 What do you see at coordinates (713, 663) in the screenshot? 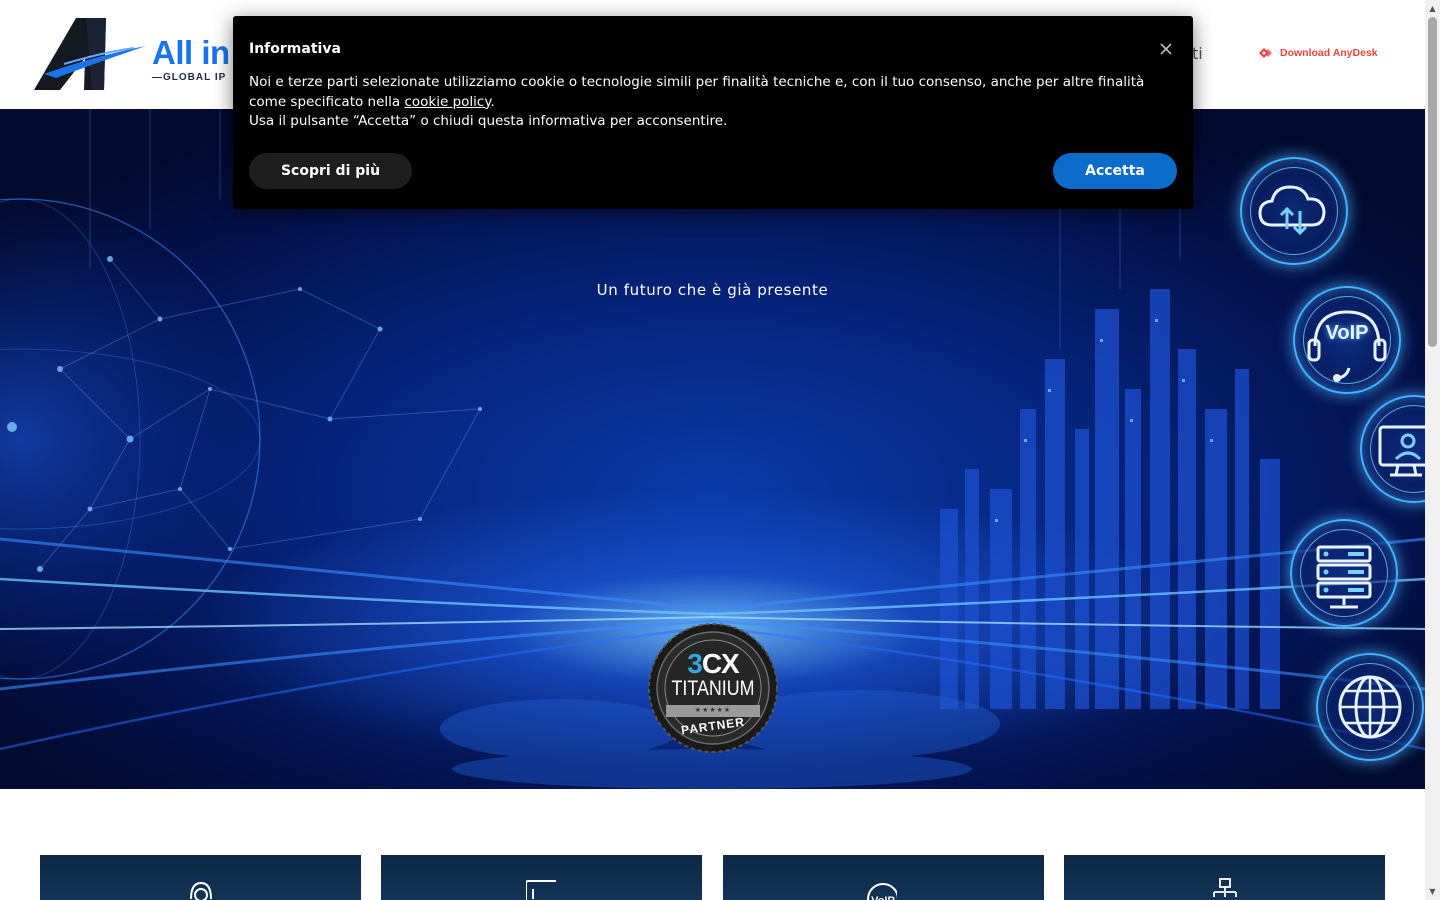
I see `badge-brand: 3CX` at bounding box center [713, 663].